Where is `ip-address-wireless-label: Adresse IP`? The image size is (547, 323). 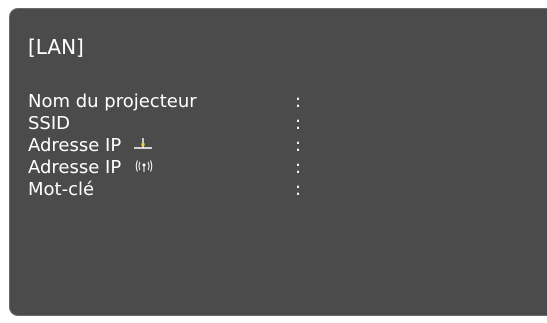 ip-address-wireless-label: Adresse IP is located at coordinates (75, 167).